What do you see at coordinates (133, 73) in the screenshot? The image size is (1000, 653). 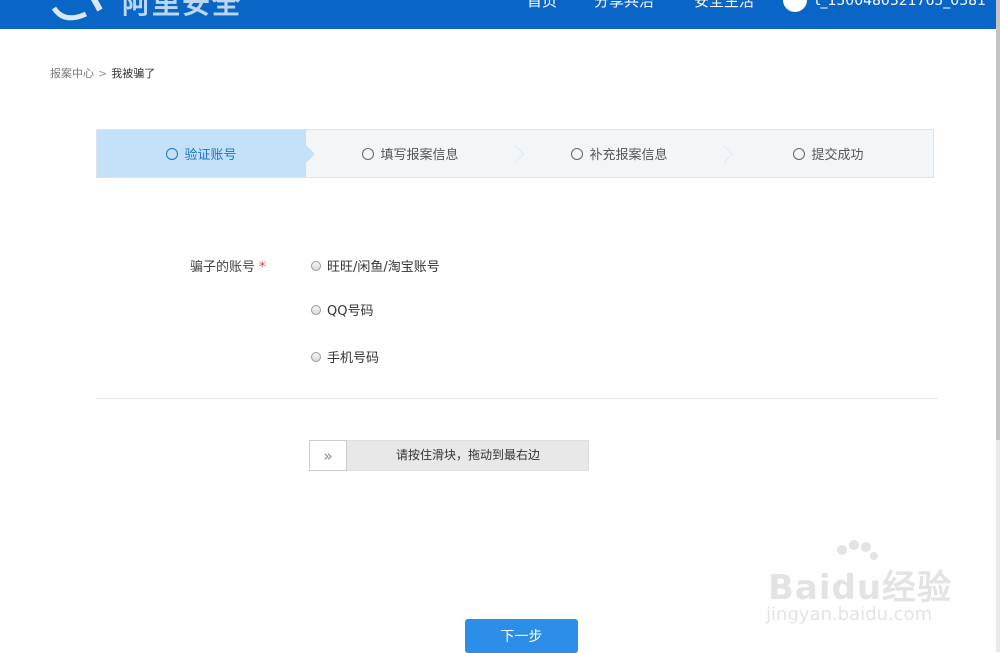 I see `breadcrumb-current: 我被骗了` at bounding box center [133, 73].